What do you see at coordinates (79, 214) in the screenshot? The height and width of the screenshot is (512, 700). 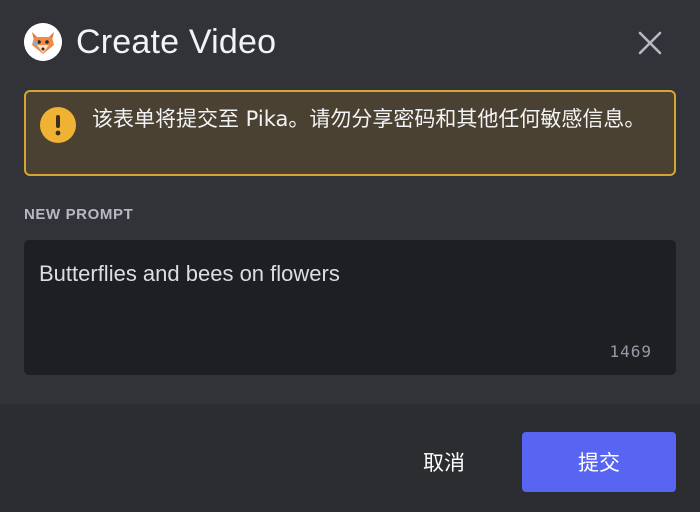 I see `prompt-label: NEW PROMPT` at bounding box center [79, 214].